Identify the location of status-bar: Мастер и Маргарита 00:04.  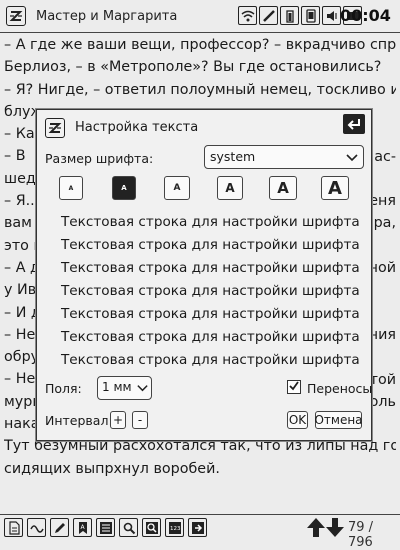
(200, 16).